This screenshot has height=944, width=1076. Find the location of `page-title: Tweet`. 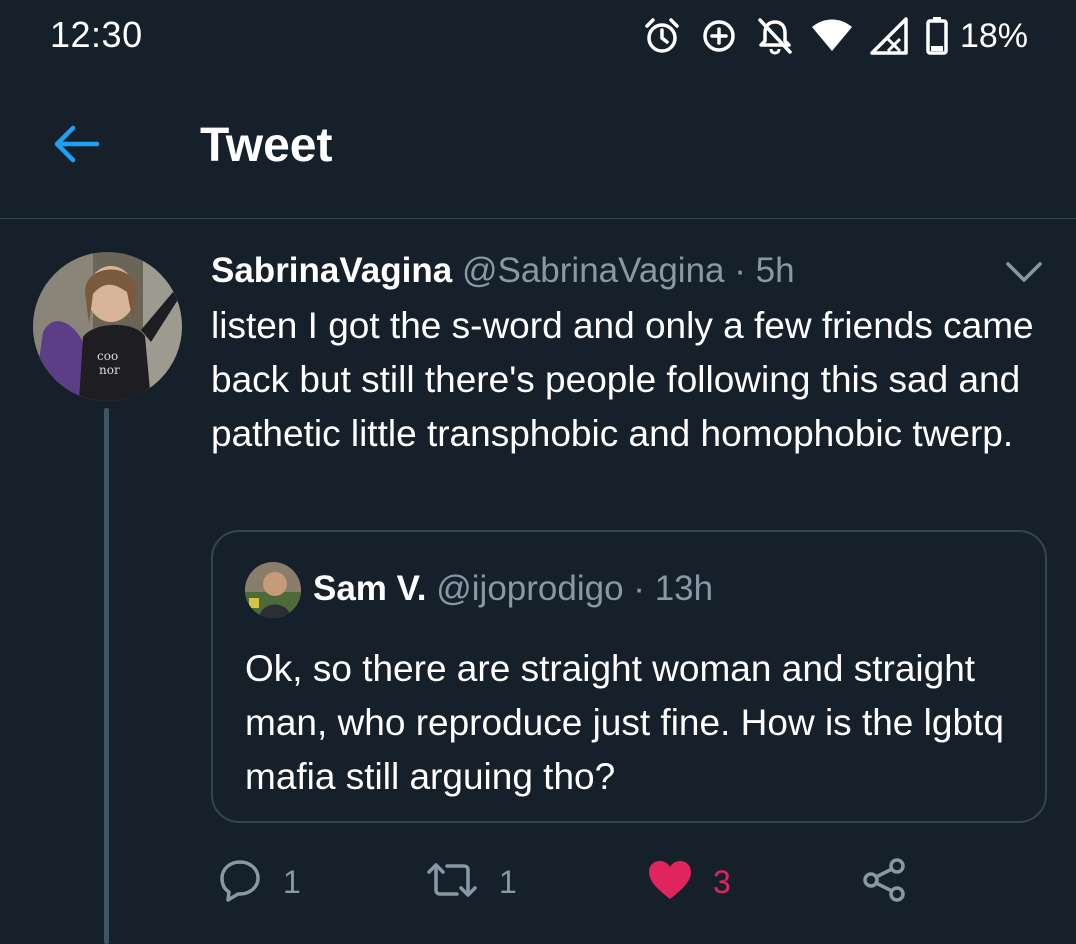

page-title: Tweet is located at coordinates (266, 145).